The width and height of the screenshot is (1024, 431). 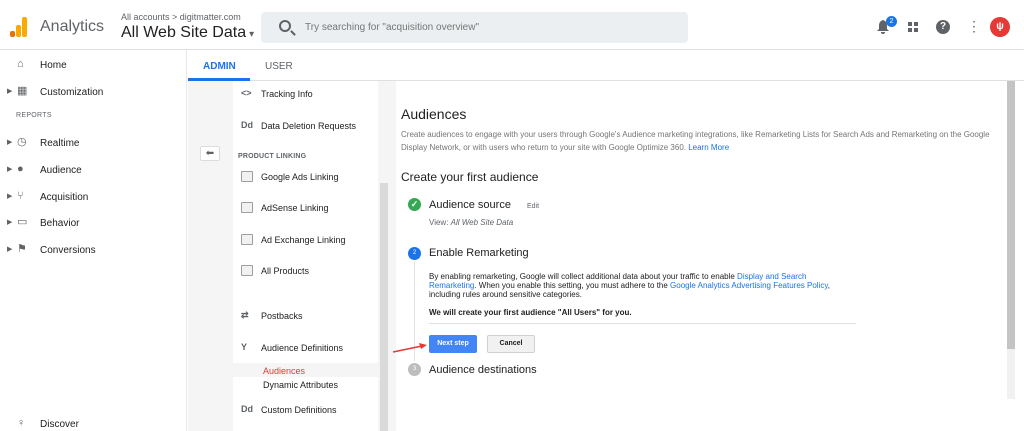 I want to click on nav-item-conversions: ▶ ⚑ Conversions, so click(x=93, y=251).